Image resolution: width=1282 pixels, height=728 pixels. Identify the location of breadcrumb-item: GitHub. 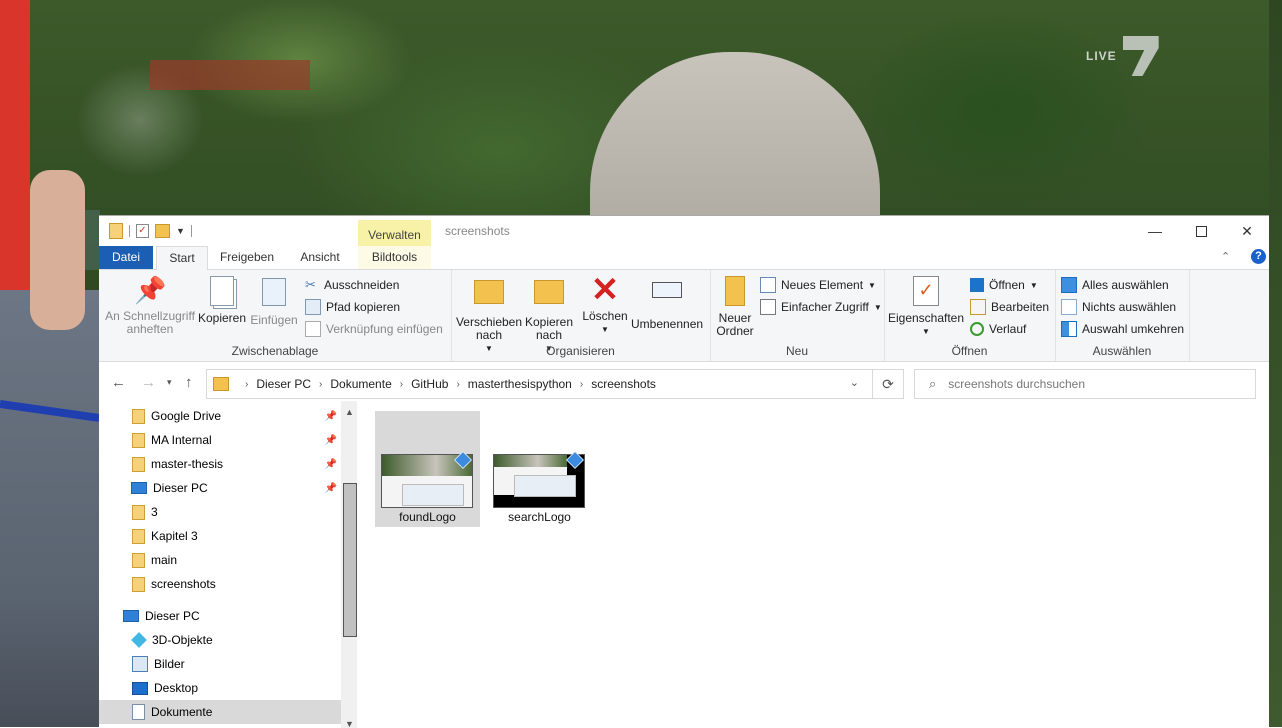
(429, 384).